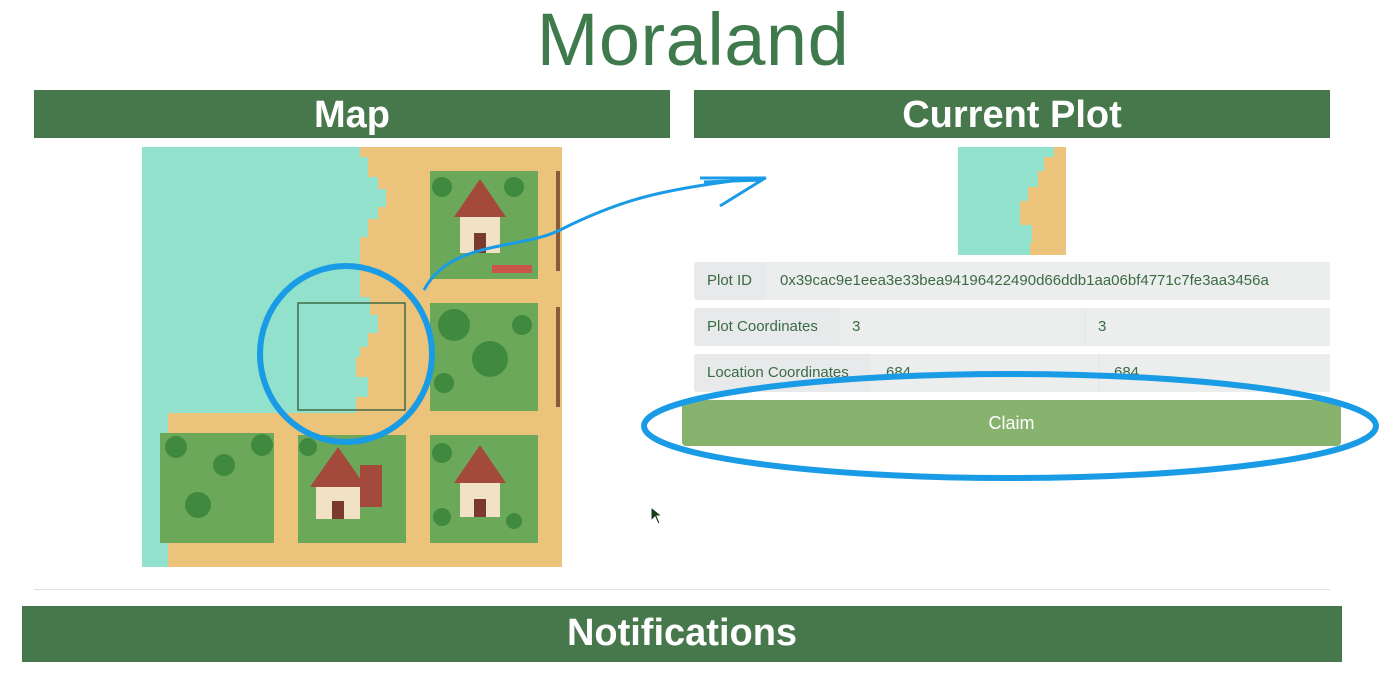 The height and width of the screenshot is (679, 1386). Describe the element at coordinates (730, 280) in the screenshot. I see `plot-id-label: Plot ID` at that location.